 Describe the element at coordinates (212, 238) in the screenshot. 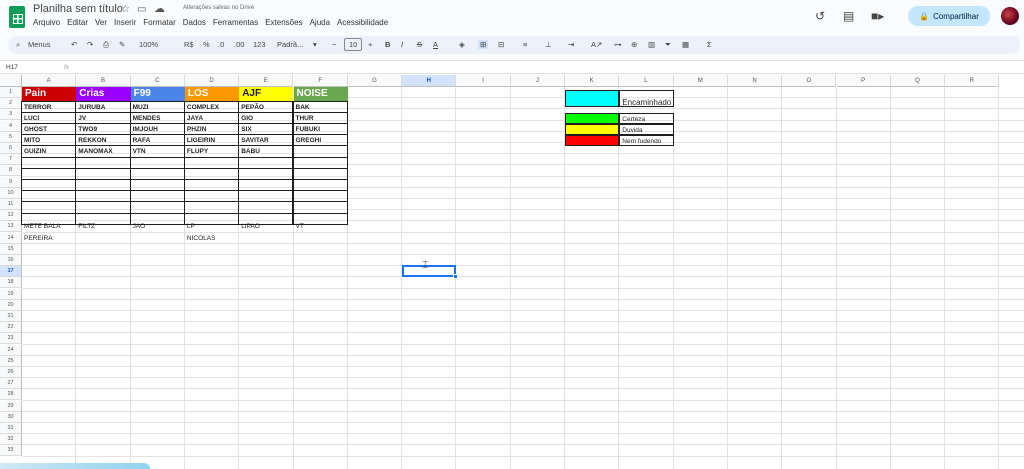

I see `extra-player-cell: NICOLAS` at that location.